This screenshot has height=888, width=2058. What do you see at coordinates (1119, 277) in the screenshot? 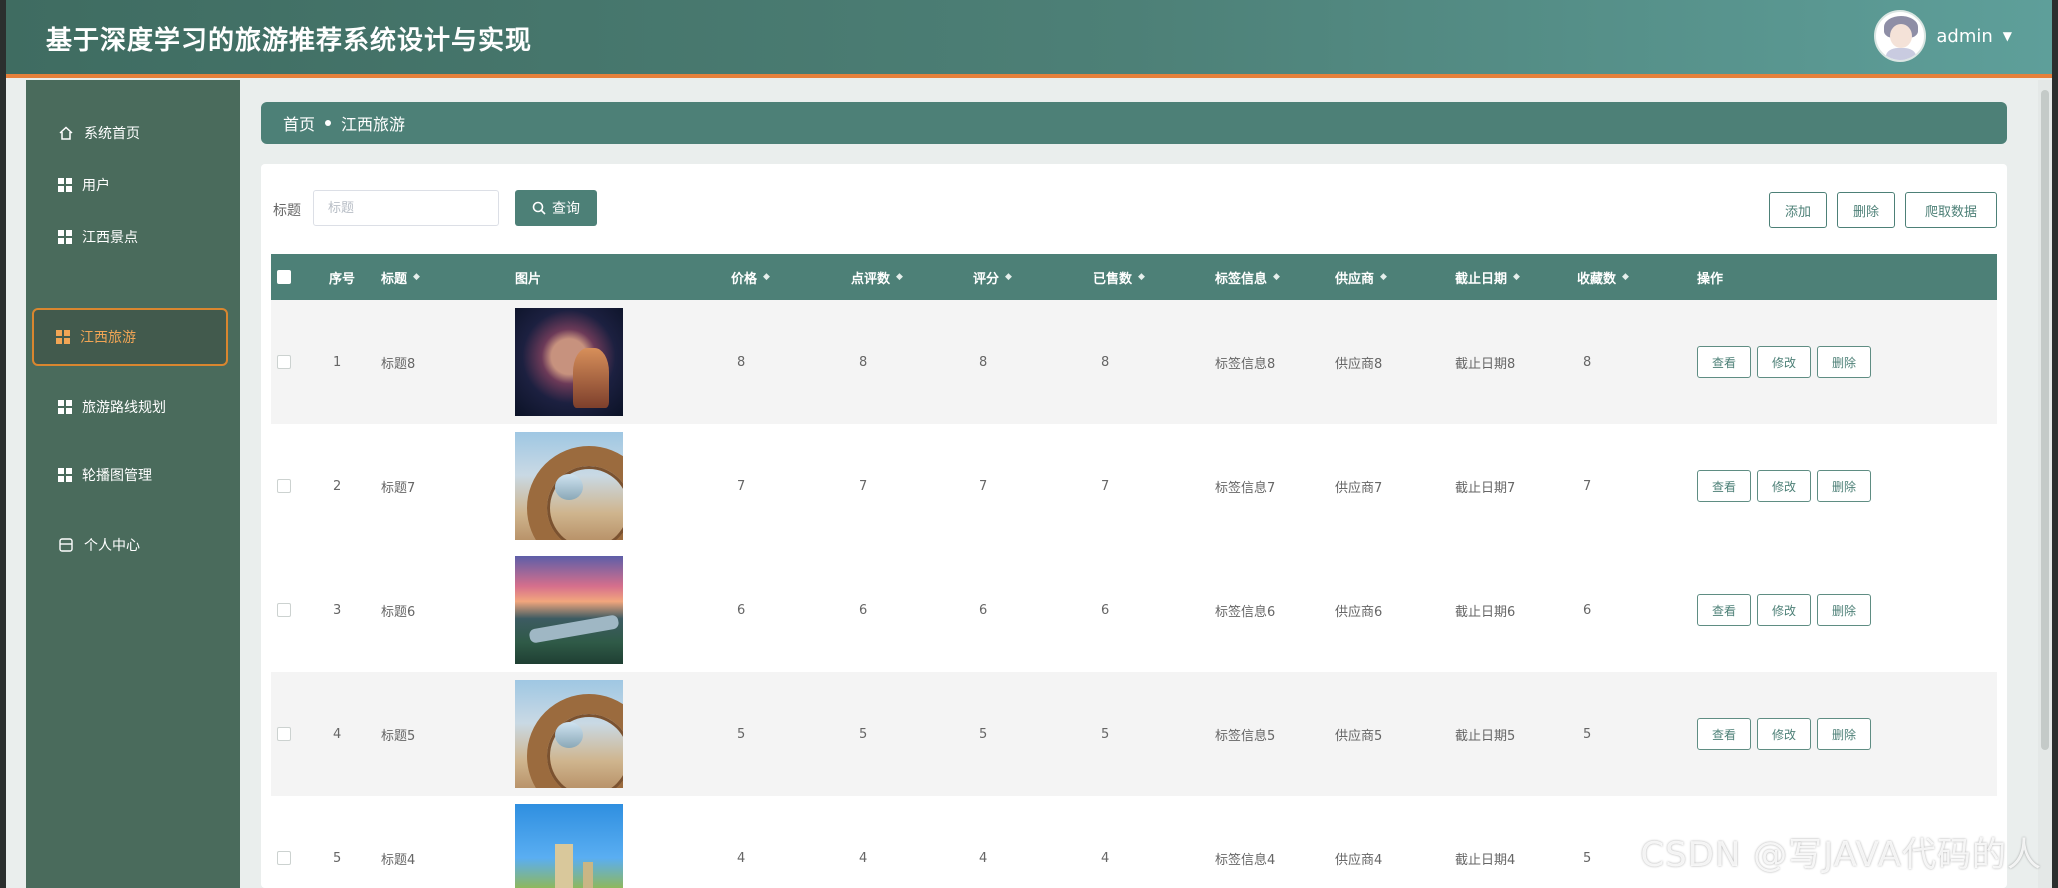
I see `column-header-sold: 已售数 ◆` at bounding box center [1119, 277].